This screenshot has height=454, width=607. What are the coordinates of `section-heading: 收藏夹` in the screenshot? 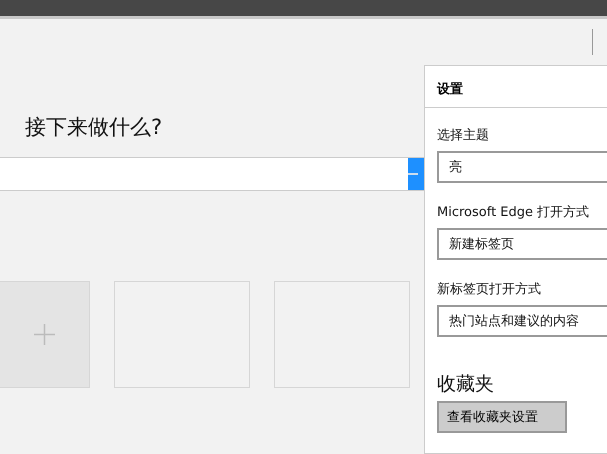 It's located at (466, 384).